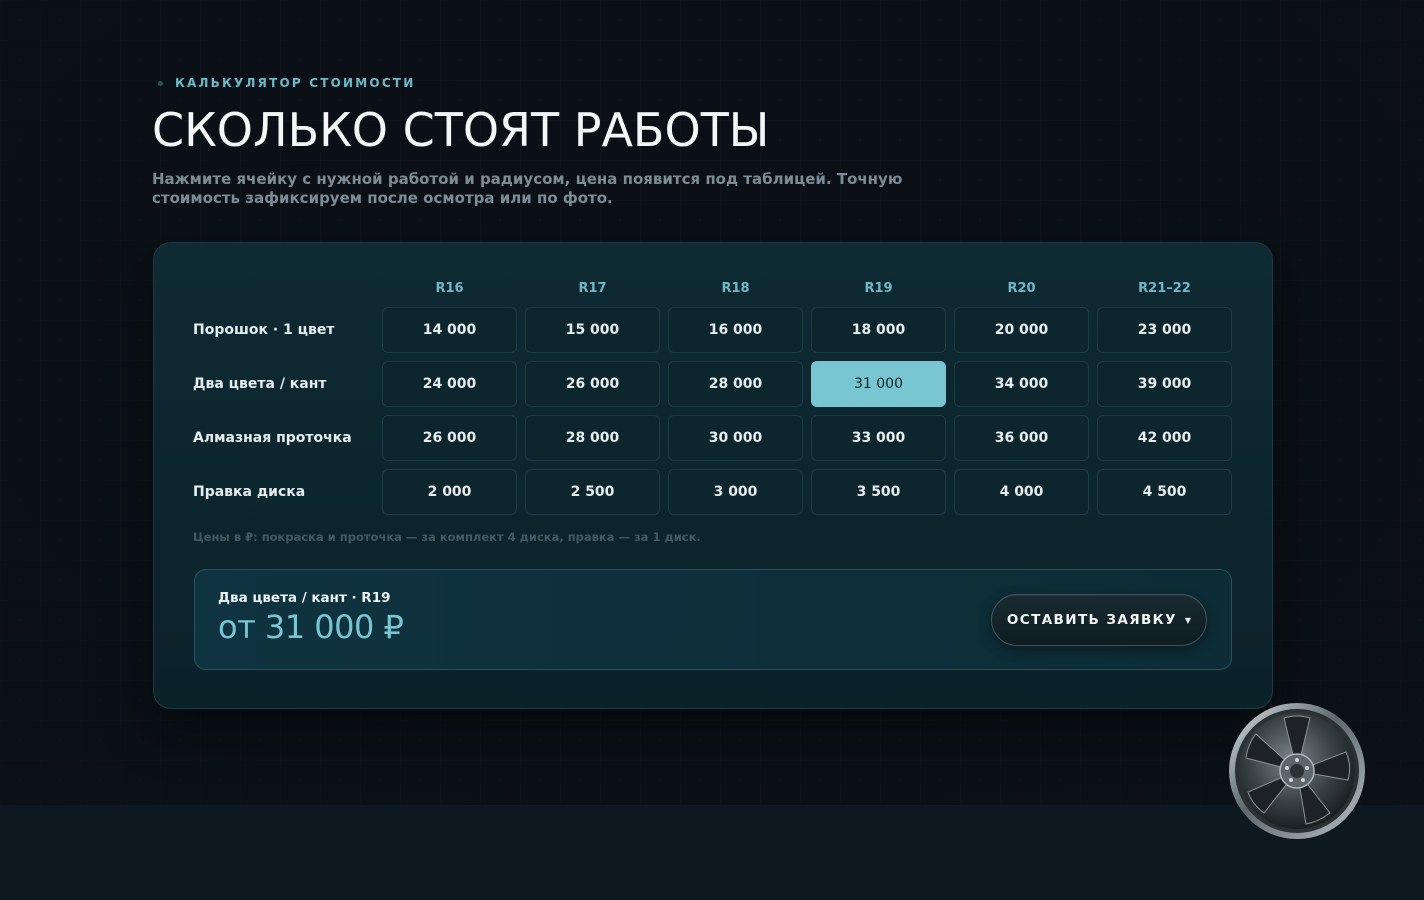 The width and height of the screenshot is (1424, 900). I want to click on price-cell: 24 000, so click(449, 384).